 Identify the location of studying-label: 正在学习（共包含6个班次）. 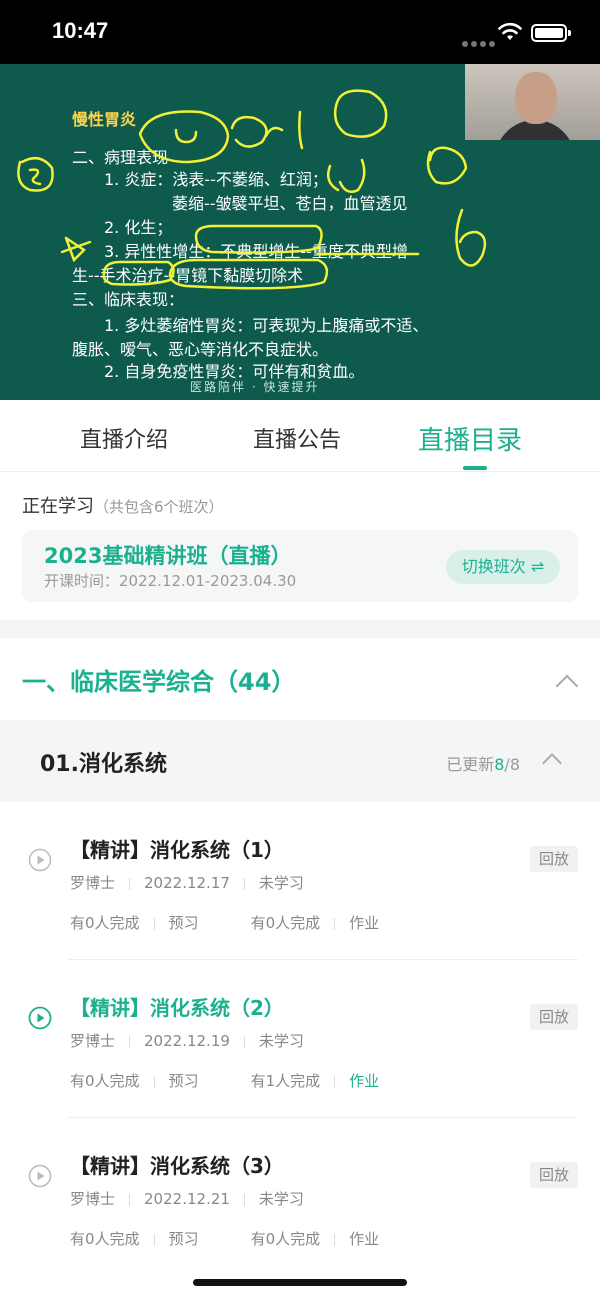
(123, 505).